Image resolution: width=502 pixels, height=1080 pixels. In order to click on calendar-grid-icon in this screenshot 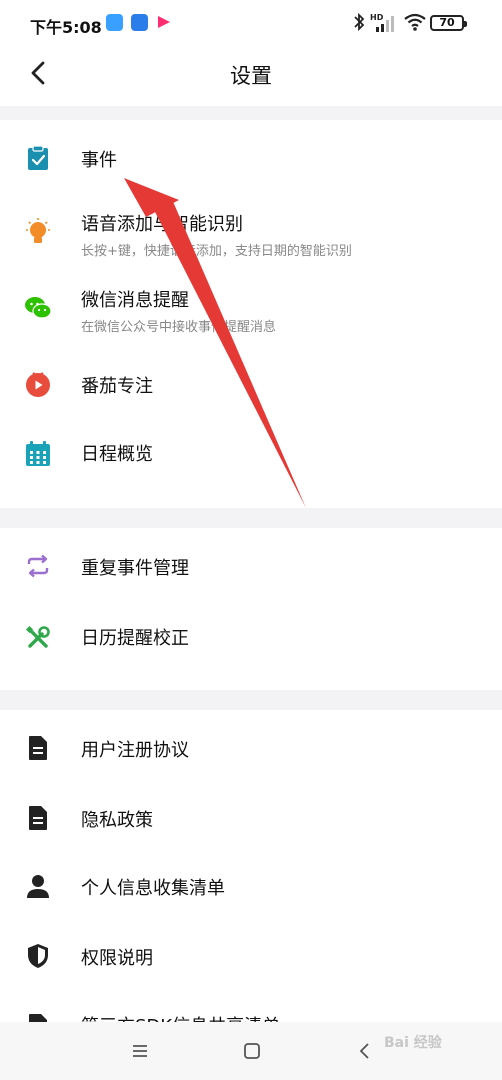, I will do `click(38, 453)`.